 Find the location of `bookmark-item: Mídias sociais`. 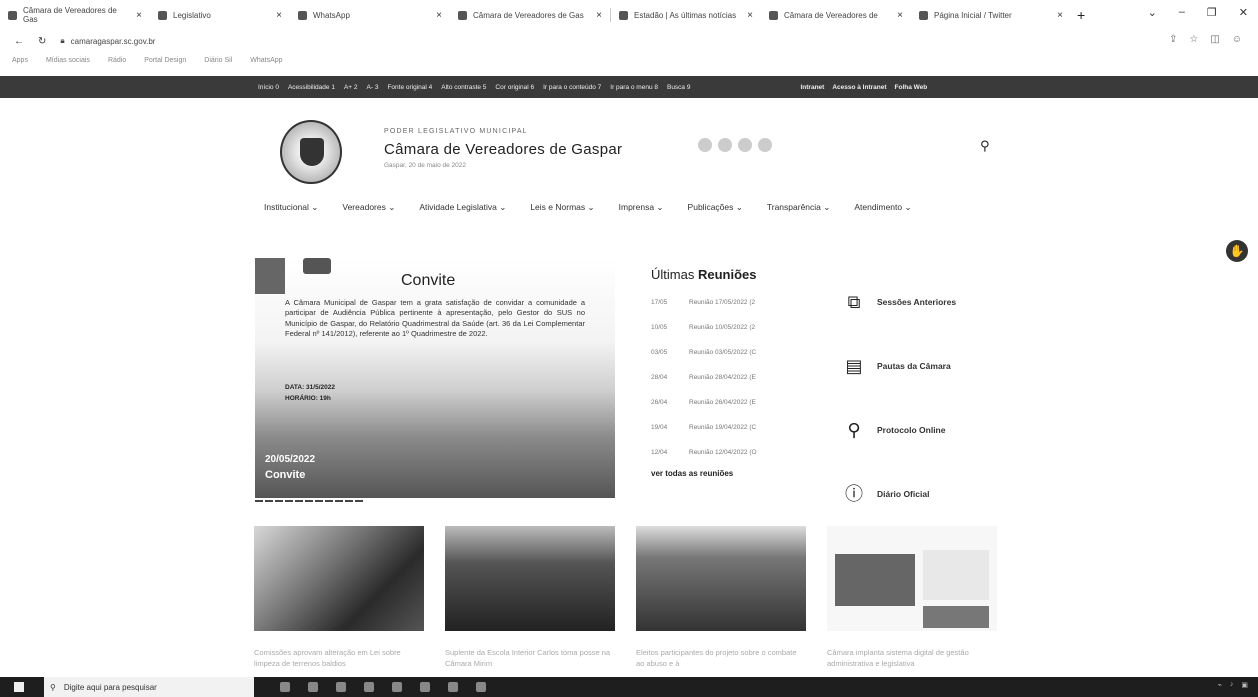

bookmark-item: Mídias sociais is located at coordinates (68, 60).